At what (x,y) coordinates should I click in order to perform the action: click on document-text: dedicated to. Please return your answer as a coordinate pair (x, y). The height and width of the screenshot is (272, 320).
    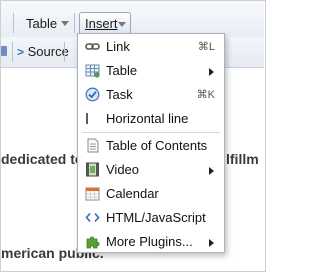
    Looking at the image, I should click on (42, 159).